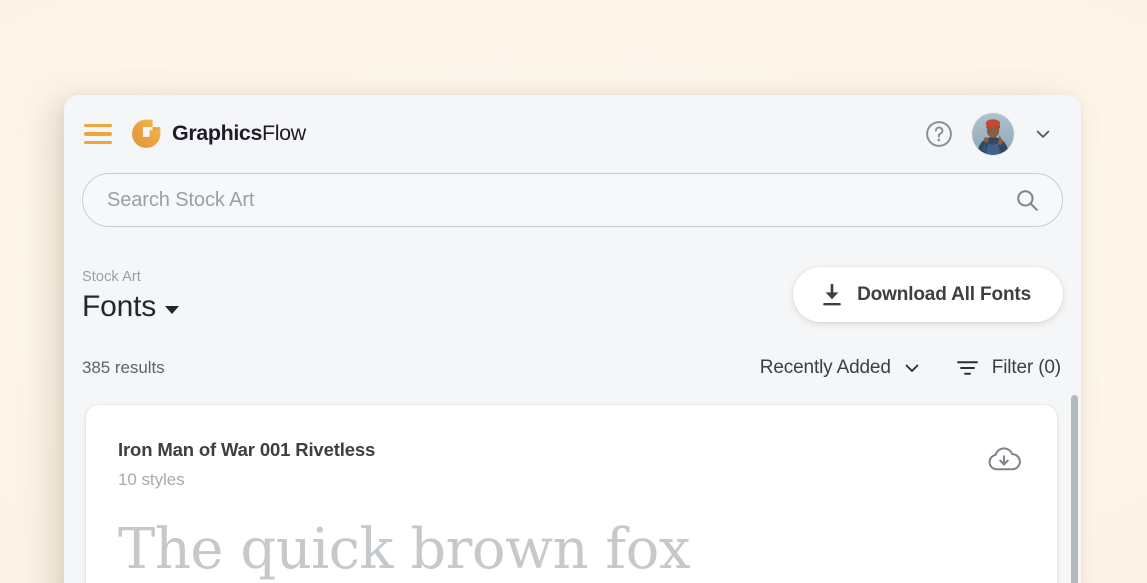 The height and width of the screenshot is (583, 1147). I want to click on font-card-styles-count: 10 styles, so click(151, 480).